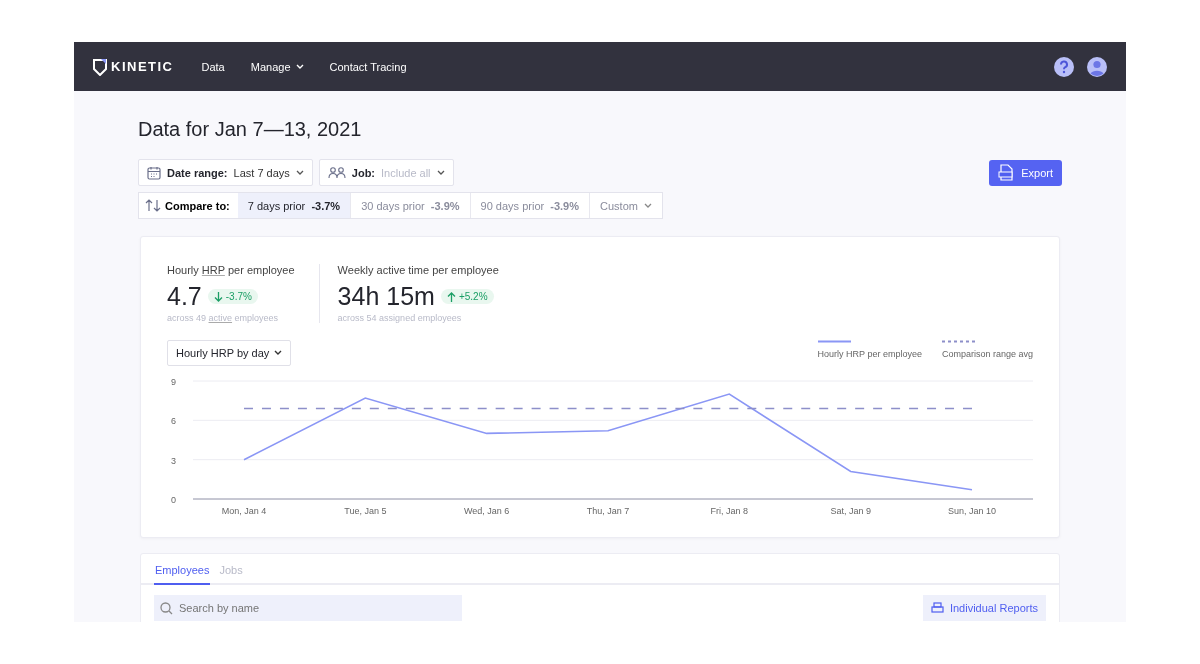  Describe the element at coordinates (294, 205) in the screenshot. I see `compare-option: 7 days prior -3.7%` at that location.